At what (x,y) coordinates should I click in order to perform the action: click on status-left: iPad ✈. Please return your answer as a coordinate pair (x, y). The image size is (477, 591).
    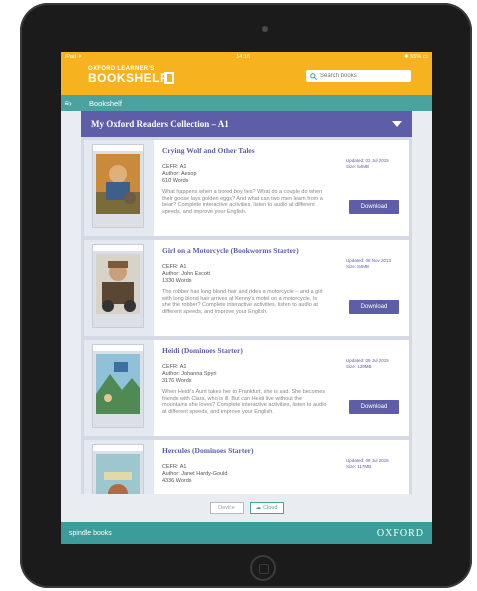
    Looking at the image, I should click on (74, 56).